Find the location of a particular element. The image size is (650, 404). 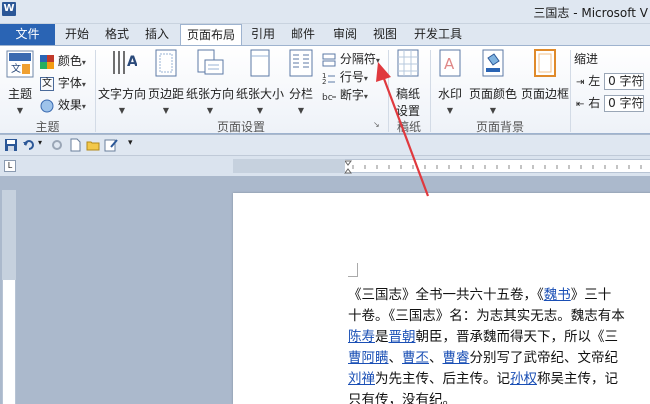

indent-left-icon: ⇥ is located at coordinates (580, 82).